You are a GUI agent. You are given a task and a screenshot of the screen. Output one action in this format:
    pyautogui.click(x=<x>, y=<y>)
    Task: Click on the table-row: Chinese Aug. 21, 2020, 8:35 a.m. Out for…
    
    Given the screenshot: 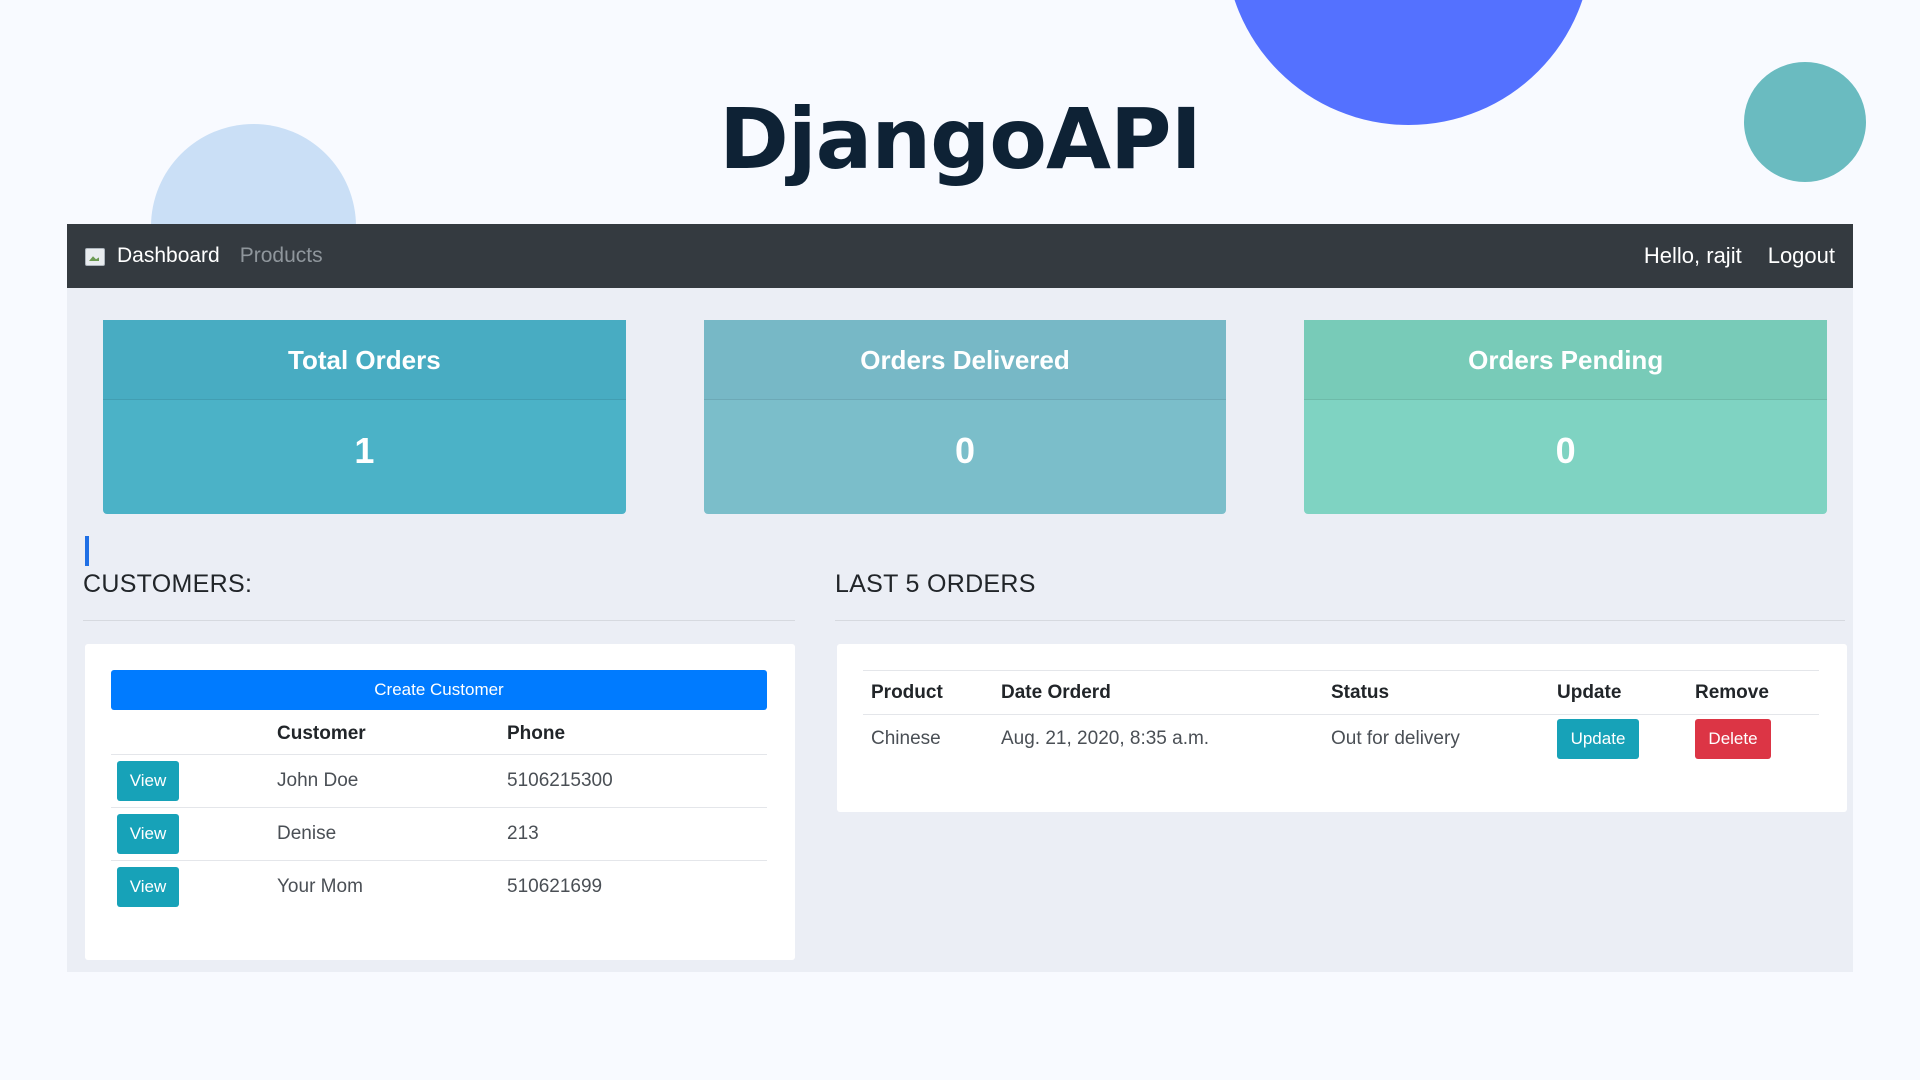 What is the action you would take?
    pyautogui.click(x=1341, y=739)
    